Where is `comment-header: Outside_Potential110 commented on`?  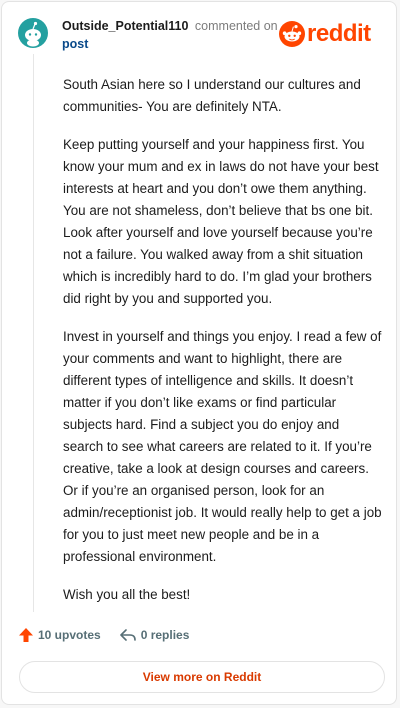 comment-header: Outside_Potential110 commented on is located at coordinates (170, 26).